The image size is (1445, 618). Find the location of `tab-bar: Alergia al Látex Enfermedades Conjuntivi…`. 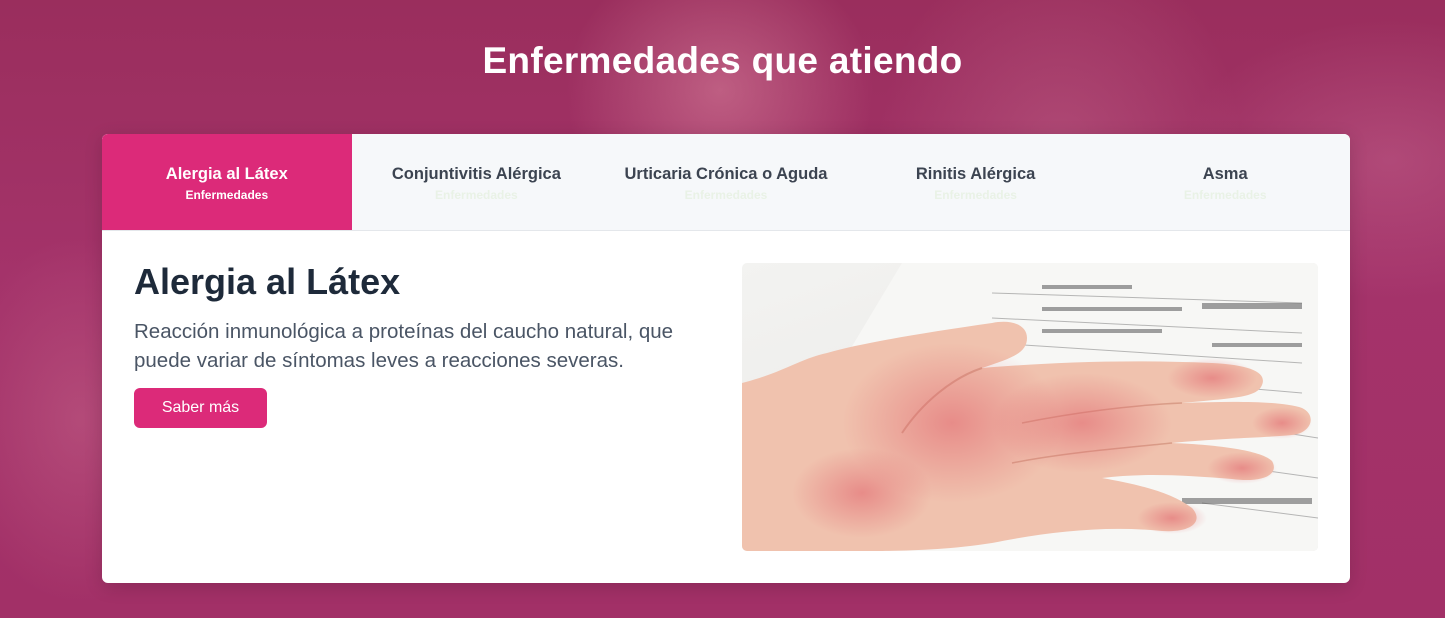

tab-bar: Alergia al Látex Enfermedades Conjuntivi… is located at coordinates (726, 182).